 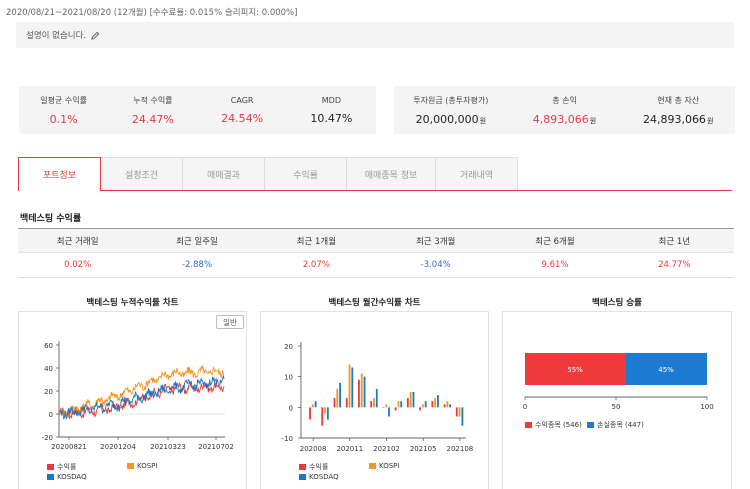 I want to click on y-tick-label: 40, so click(x=48, y=369).